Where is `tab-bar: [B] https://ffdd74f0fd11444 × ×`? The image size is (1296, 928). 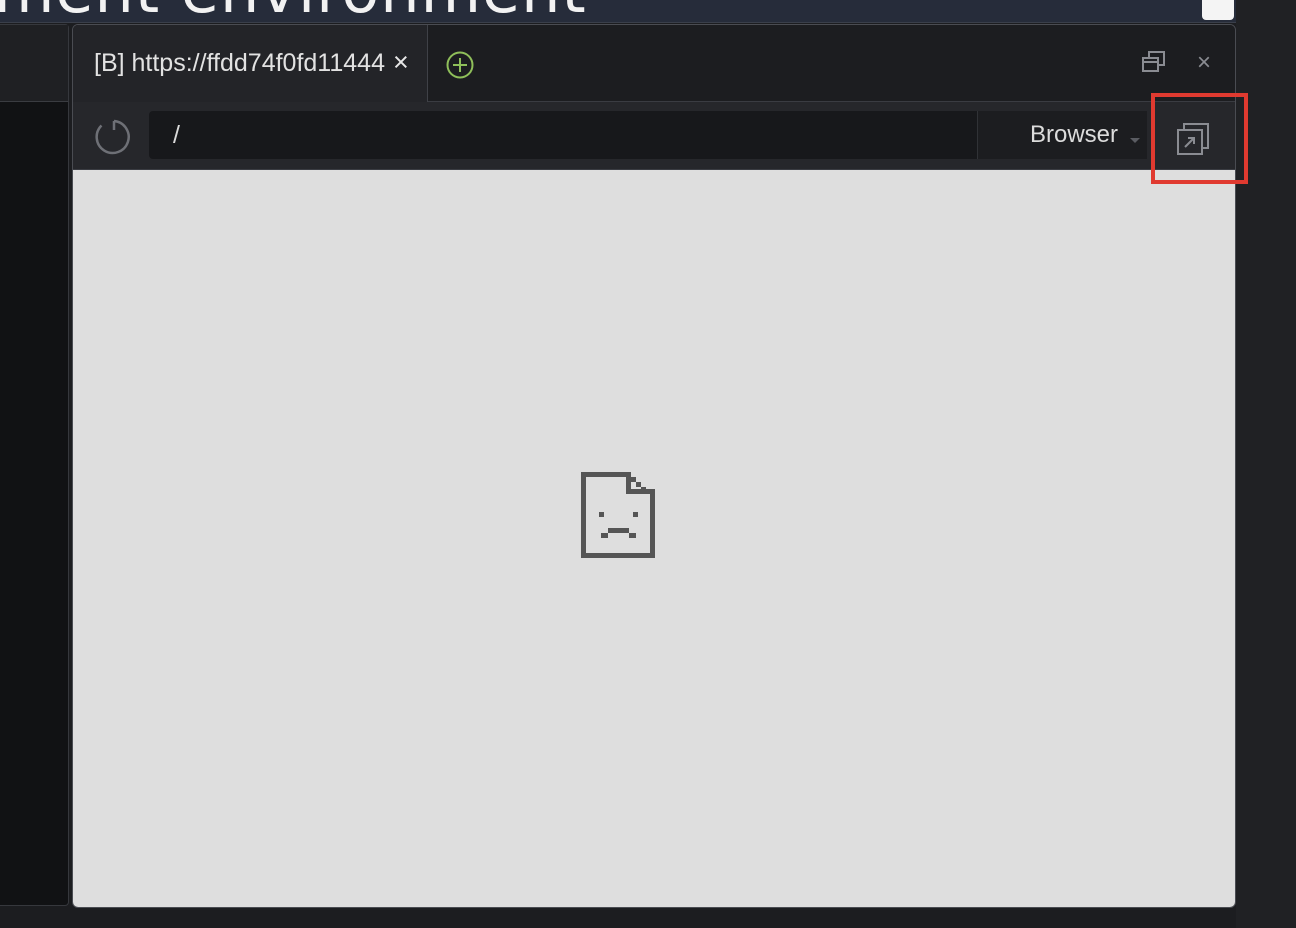 tab-bar: [B] https://ffdd74f0fd11444 × × is located at coordinates (654, 63).